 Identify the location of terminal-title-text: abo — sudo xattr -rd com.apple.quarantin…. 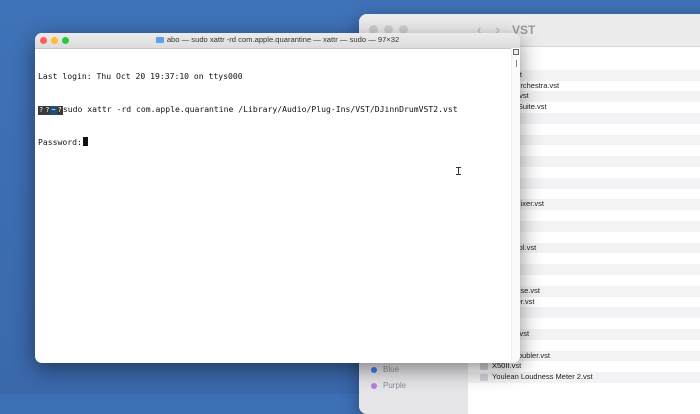
(283, 39).